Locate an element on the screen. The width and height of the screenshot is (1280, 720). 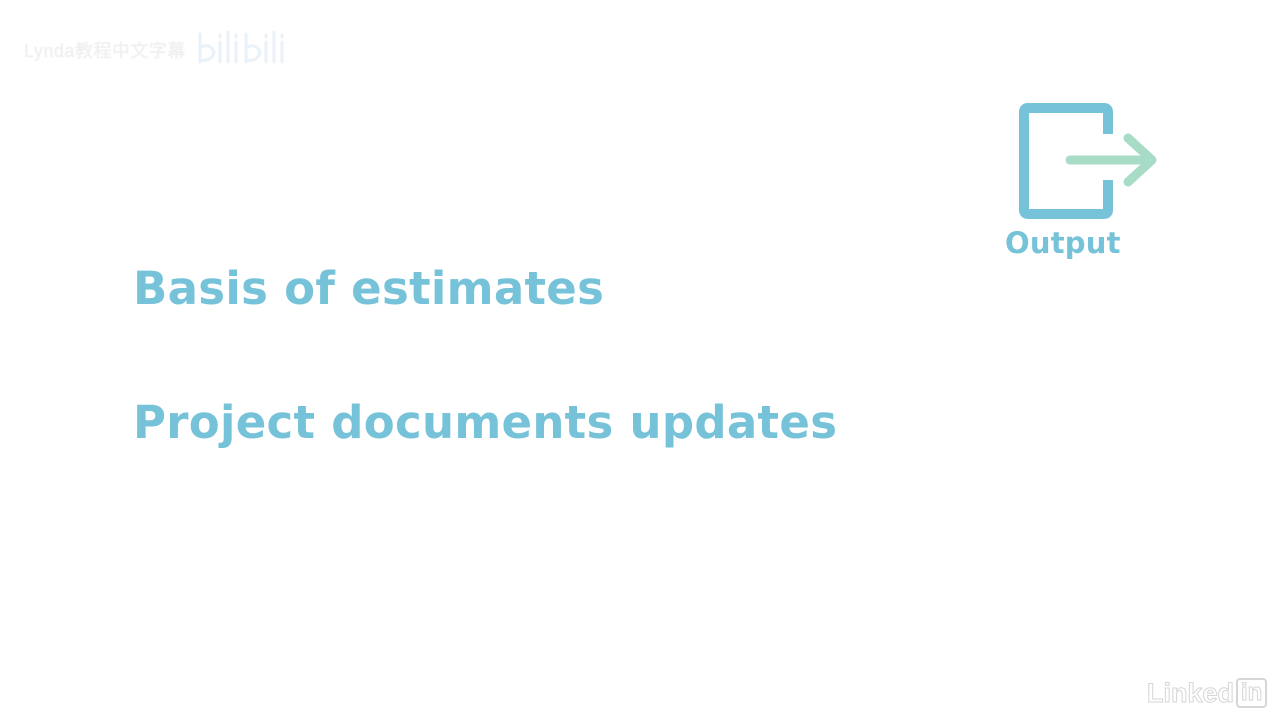
linkedin-in-box: in is located at coordinates (1252, 693).